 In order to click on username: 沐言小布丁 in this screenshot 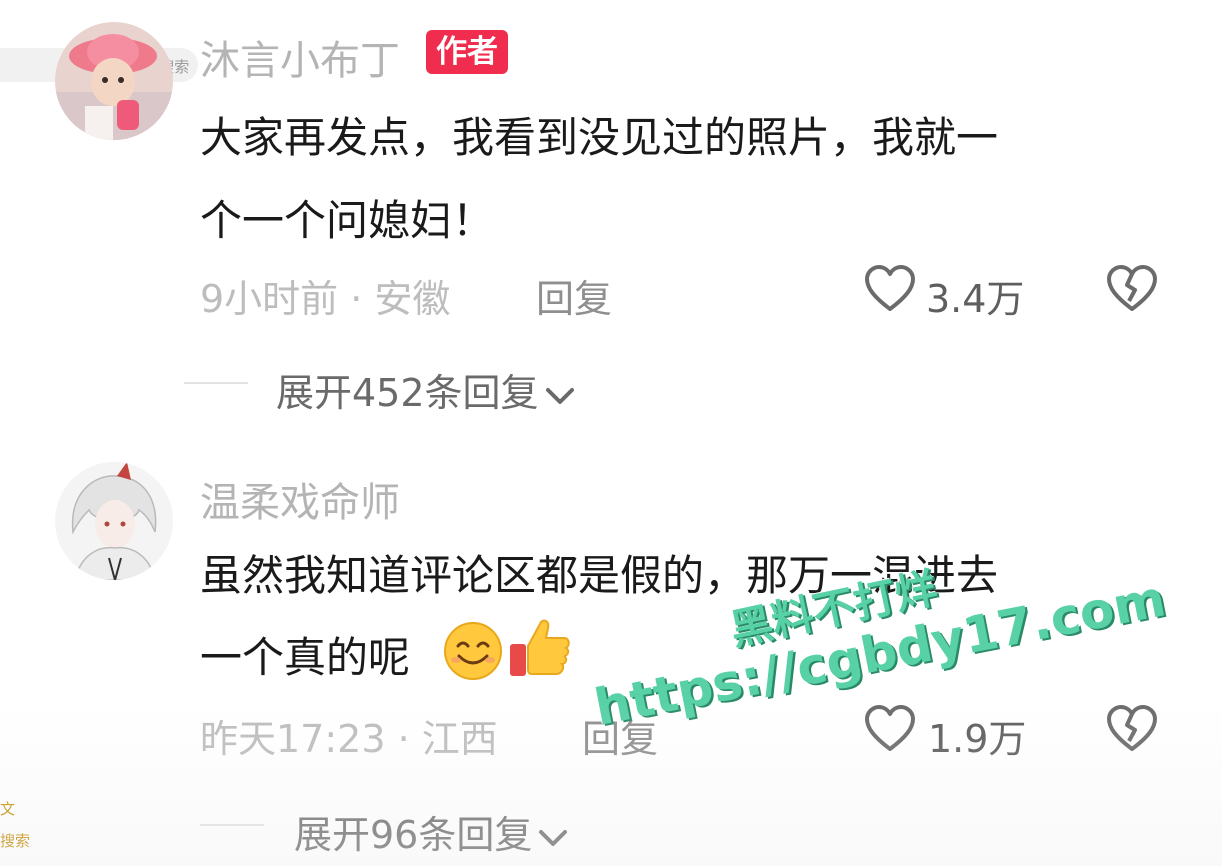, I will do `click(300, 57)`.